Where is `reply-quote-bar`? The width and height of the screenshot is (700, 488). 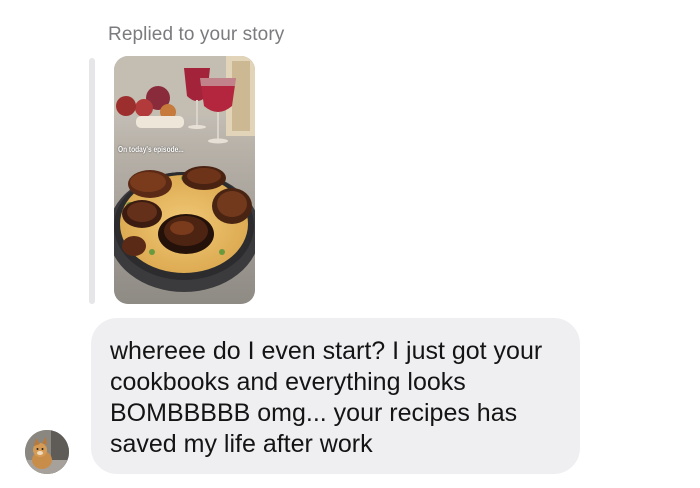 reply-quote-bar is located at coordinates (92, 181).